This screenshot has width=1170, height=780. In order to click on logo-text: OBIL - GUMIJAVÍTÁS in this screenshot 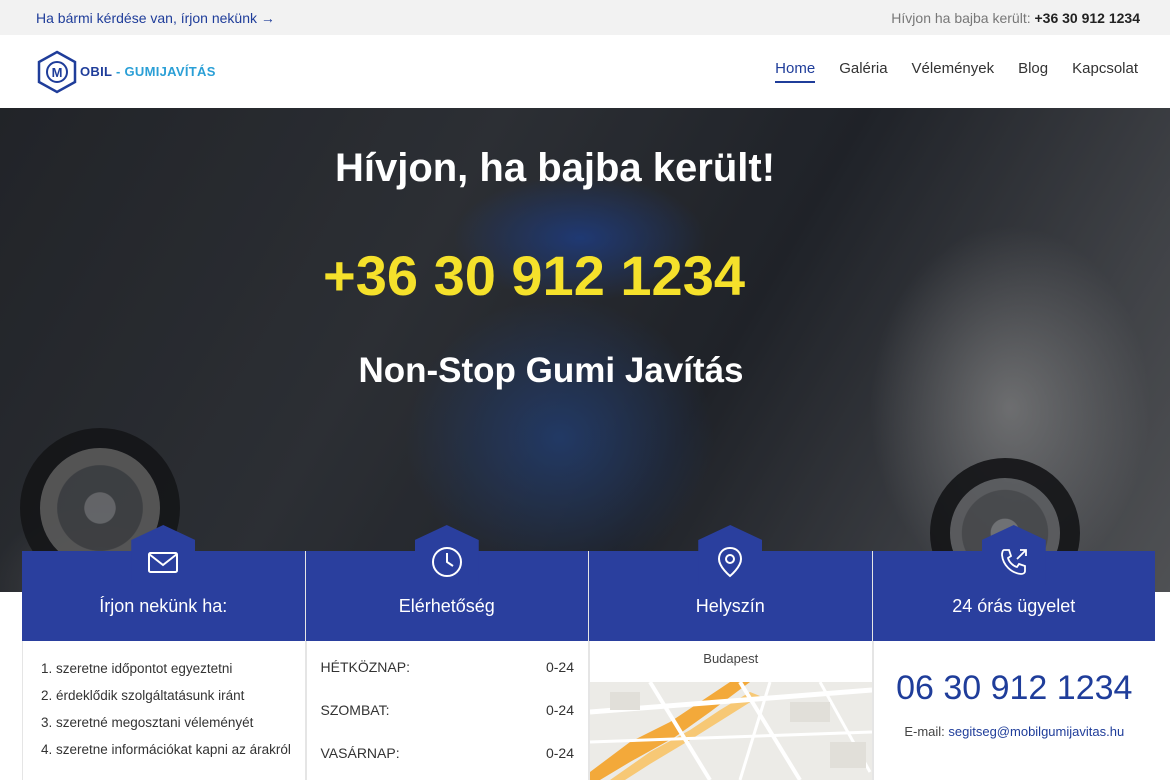, I will do `click(148, 71)`.